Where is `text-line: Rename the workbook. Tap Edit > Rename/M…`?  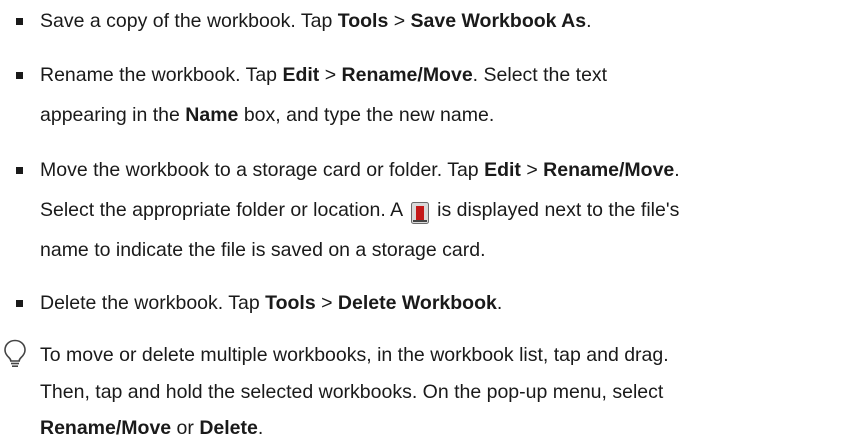 text-line: Rename the workbook. Tap Edit > Rename/M… is located at coordinates (447, 75).